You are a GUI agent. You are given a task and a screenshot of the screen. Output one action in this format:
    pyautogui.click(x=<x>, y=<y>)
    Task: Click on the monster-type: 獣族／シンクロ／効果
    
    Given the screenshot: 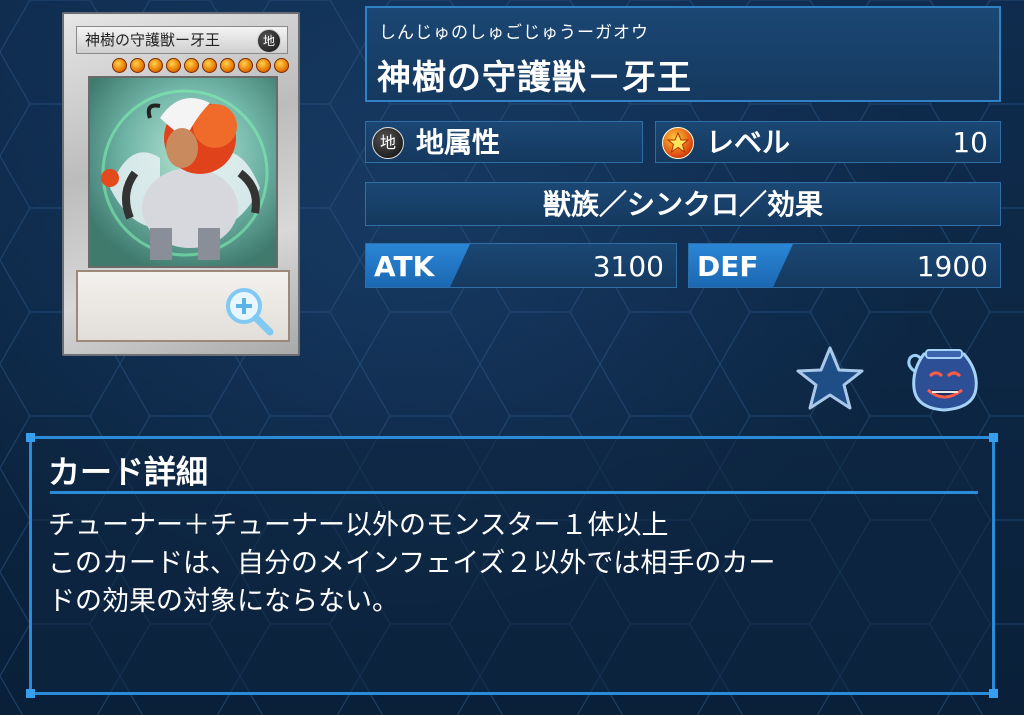 What is the action you would take?
    pyautogui.click(x=682, y=204)
    